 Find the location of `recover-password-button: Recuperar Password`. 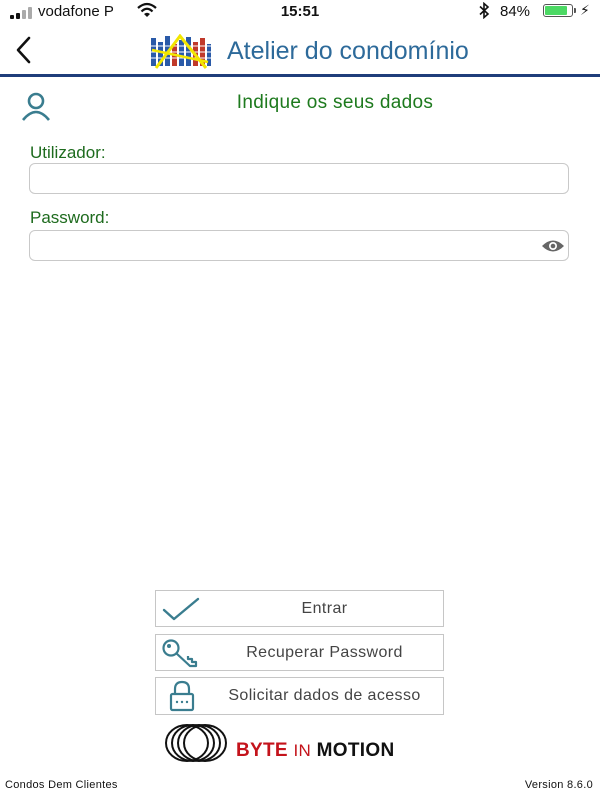

recover-password-button: Recuperar Password is located at coordinates (299, 652).